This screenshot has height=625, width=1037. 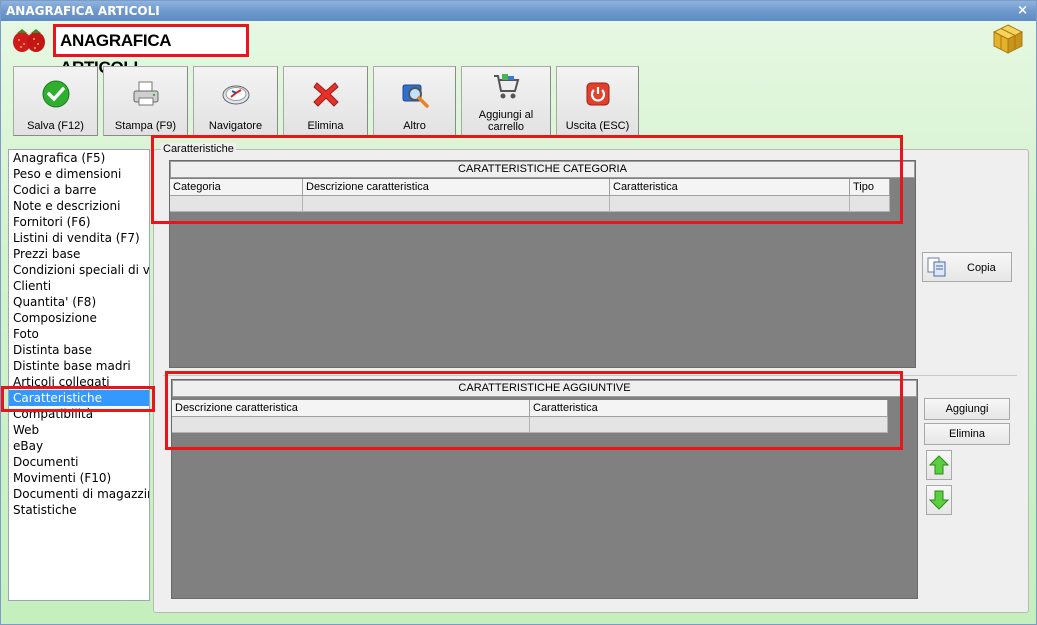 What do you see at coordinates (870, 187) in the screenshot?
I see `column-header-type: Tipo` at bounding box center [870, 187].